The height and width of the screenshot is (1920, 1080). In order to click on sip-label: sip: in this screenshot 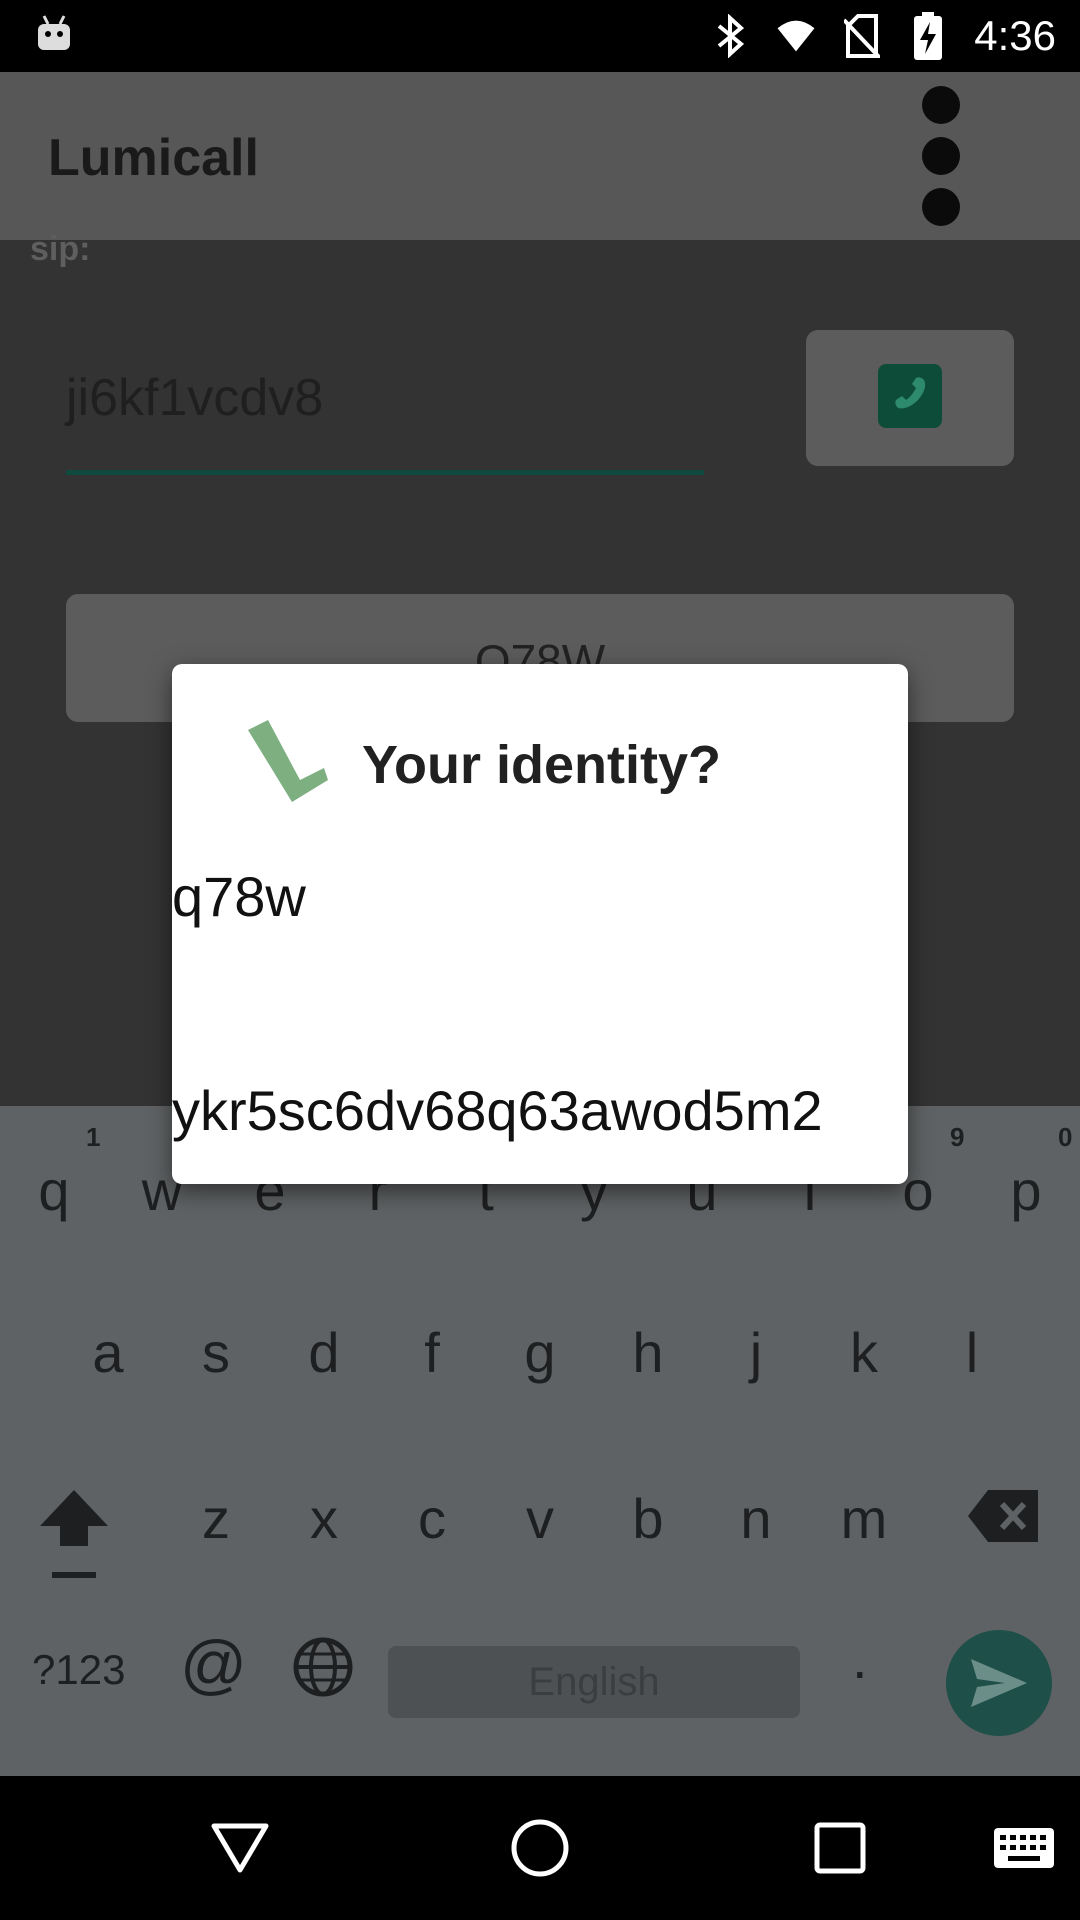, I will do `click(60, 249)`.